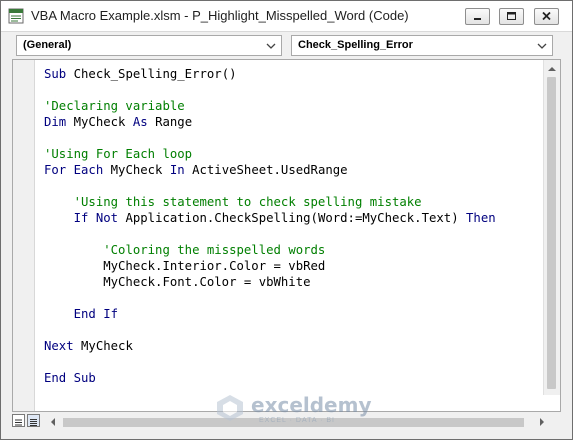 This screenshot has height=440, width=573. I want to click on code-keyword: As, so click(144, 122).